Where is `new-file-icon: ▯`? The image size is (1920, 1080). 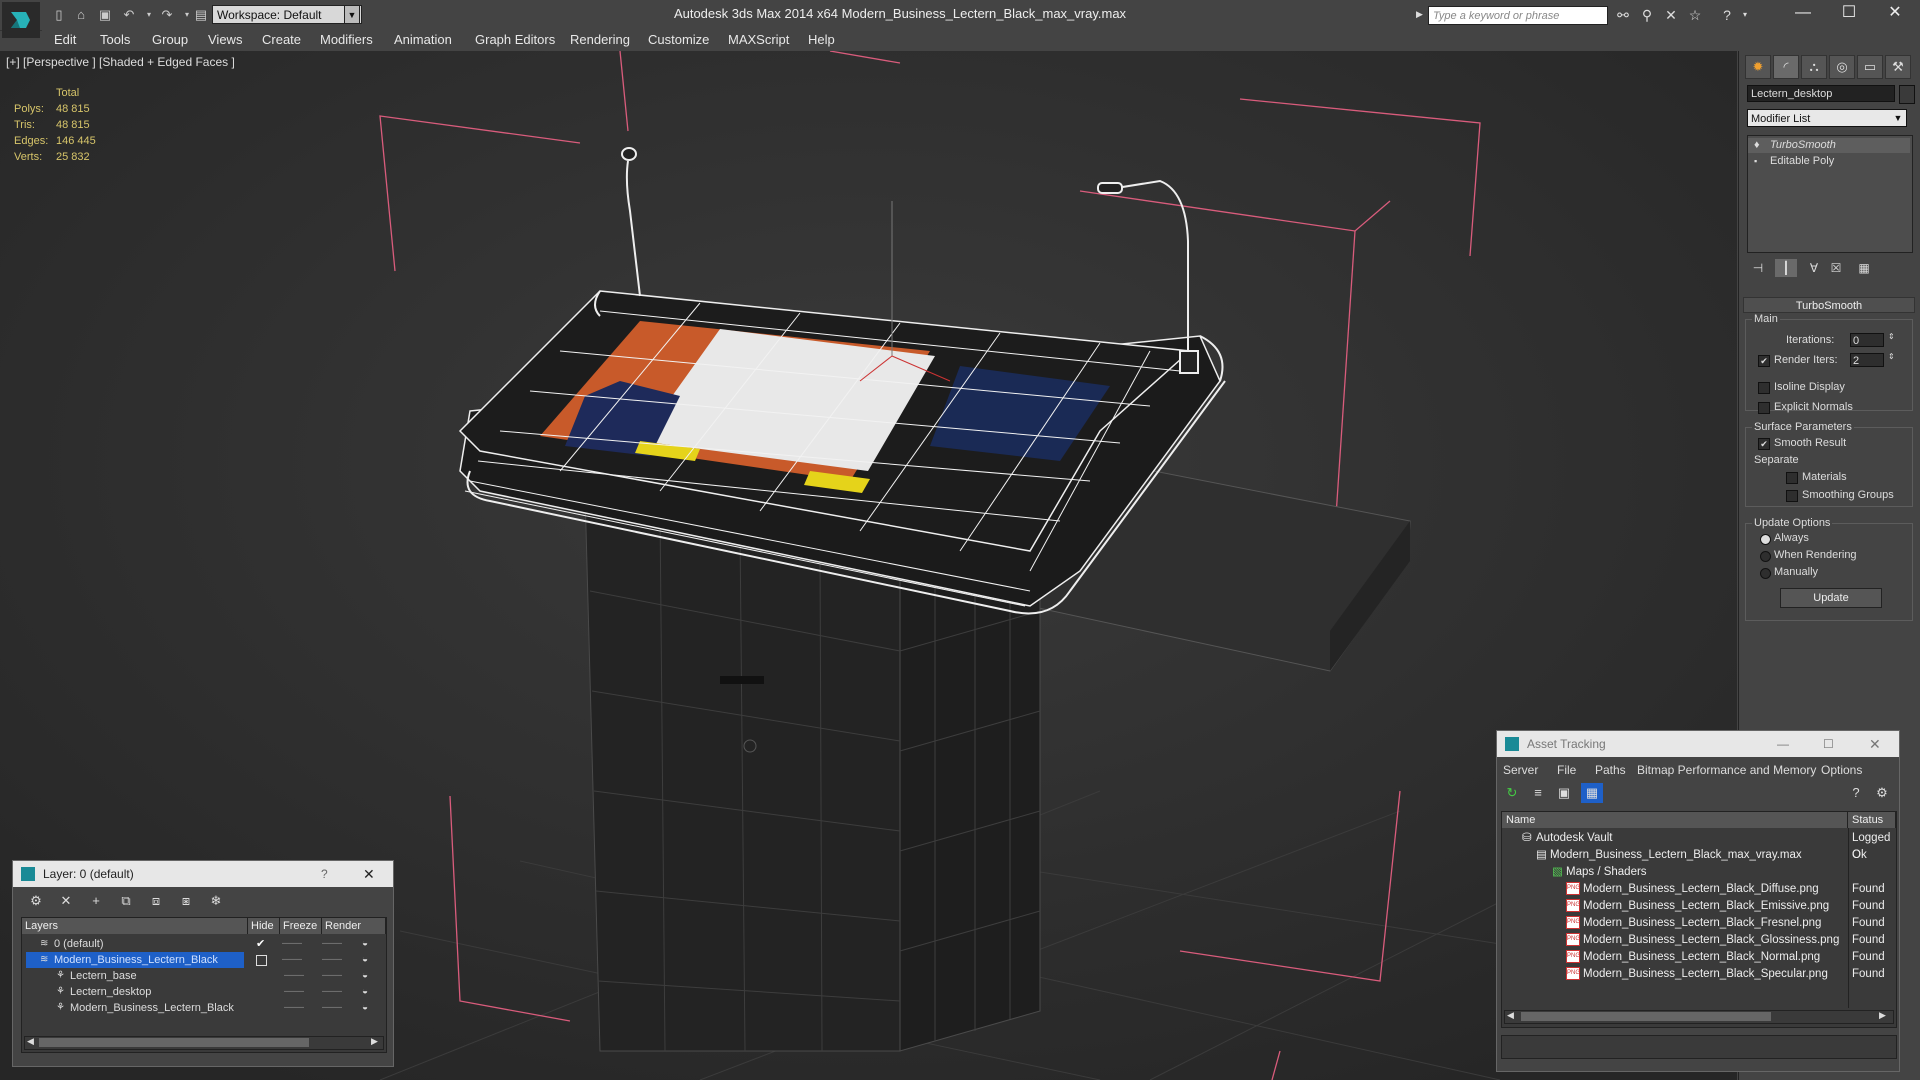
new-file-icon: ▯ is located at coordinates (59, 15).